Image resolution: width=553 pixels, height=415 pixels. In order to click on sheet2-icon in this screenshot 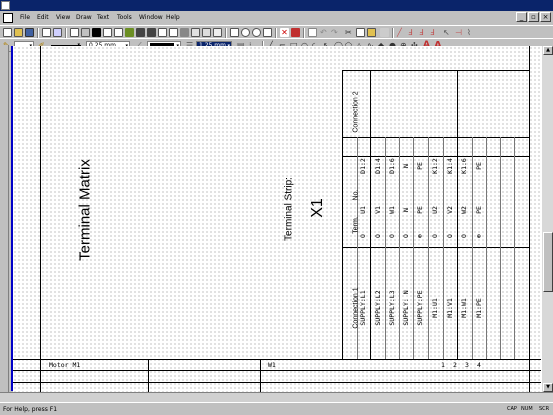, I will do `click(173, 32)`.